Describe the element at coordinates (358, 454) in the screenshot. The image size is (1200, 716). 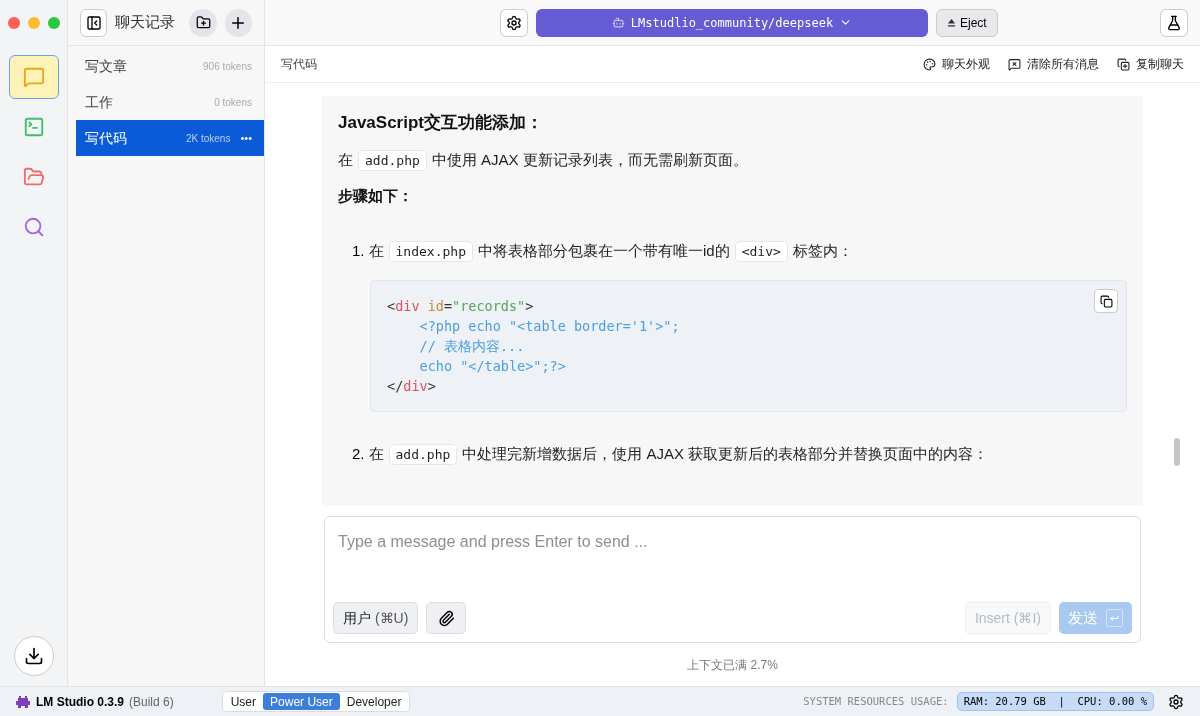
I see `step-number: 2.` at that location.